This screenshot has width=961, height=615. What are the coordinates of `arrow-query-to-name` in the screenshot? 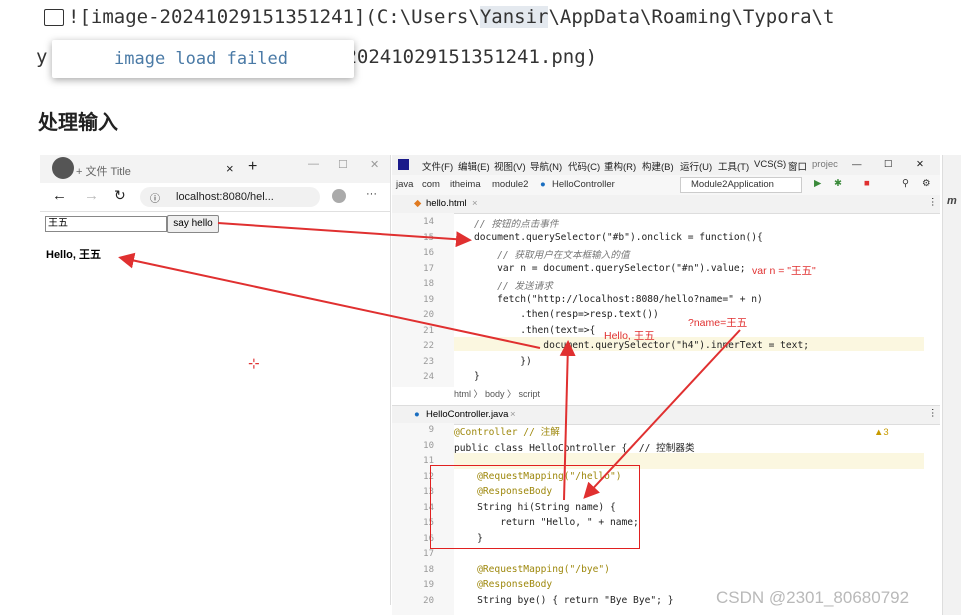 It's located at (662, 414).